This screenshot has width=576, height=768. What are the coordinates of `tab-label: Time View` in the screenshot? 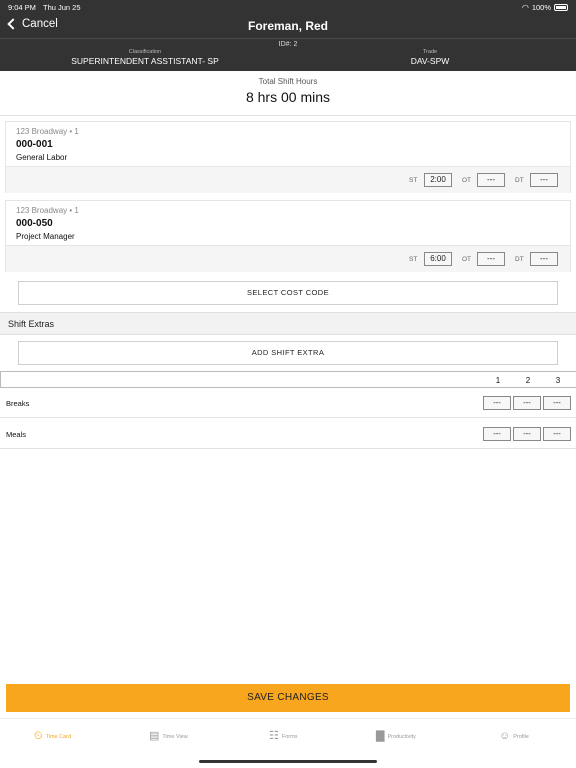 It's located at (175, 736).